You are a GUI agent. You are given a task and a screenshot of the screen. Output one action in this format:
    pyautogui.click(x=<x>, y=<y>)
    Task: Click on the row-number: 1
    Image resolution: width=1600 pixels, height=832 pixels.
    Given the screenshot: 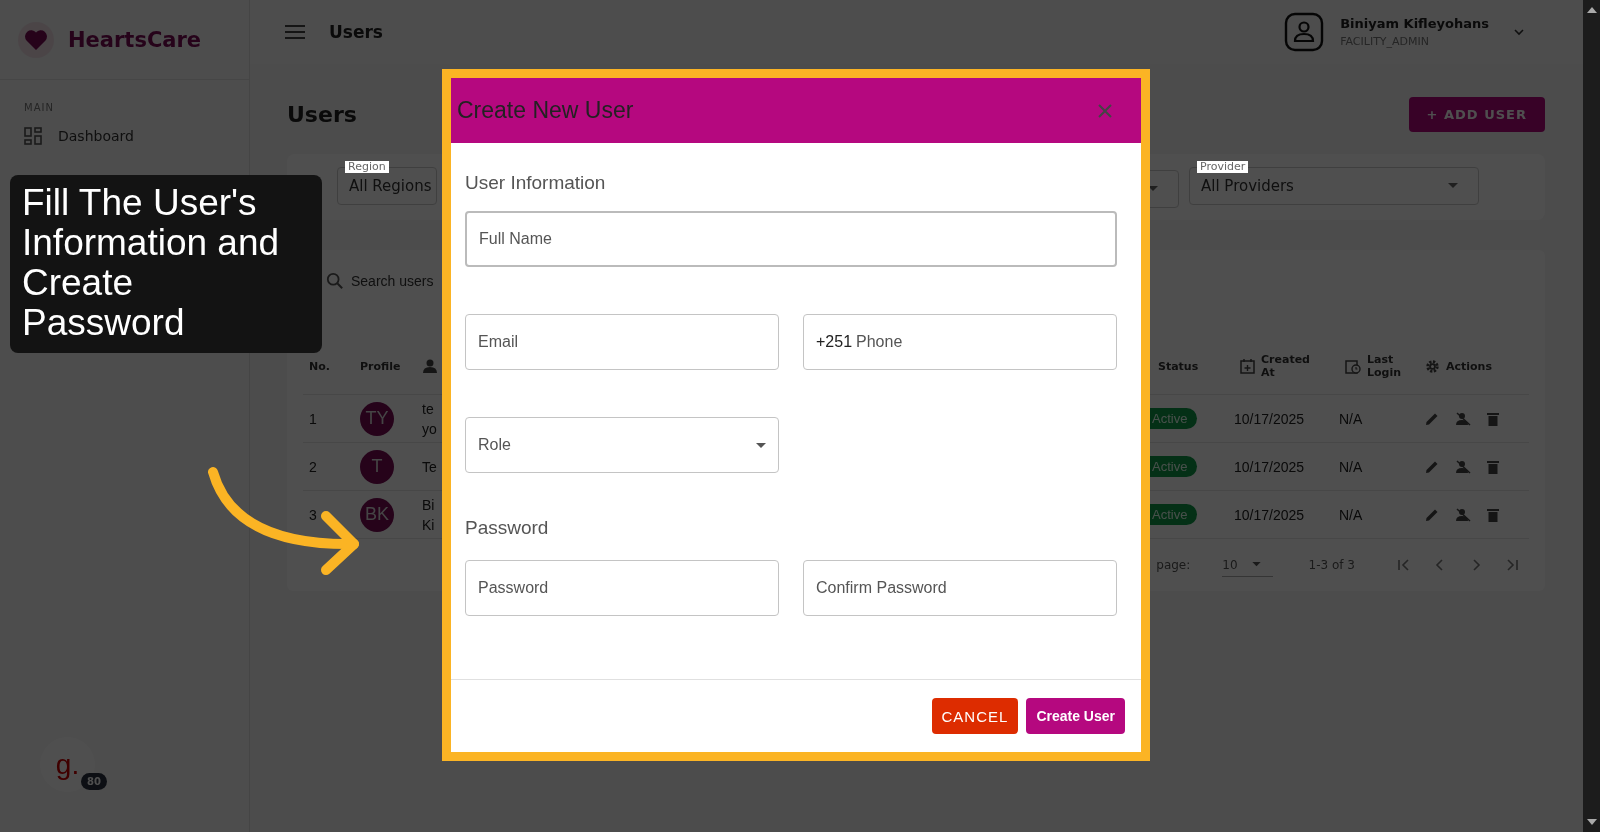 What is the action you would take?
    pyautogui.click(x=313, y=418)
    